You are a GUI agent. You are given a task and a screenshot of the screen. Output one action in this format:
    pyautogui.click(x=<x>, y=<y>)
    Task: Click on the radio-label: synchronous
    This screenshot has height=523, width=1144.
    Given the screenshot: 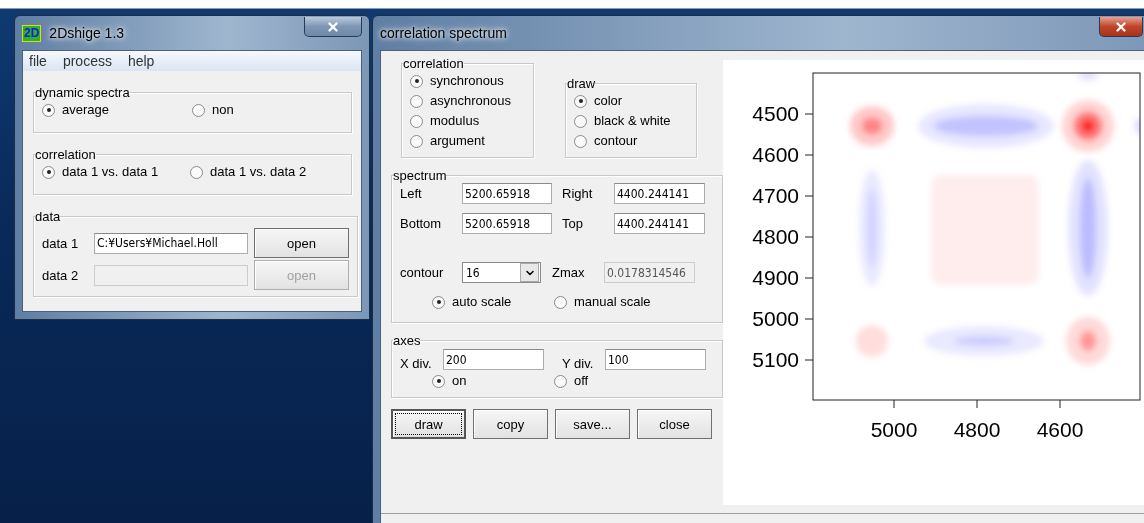 What is the action you would take?
    pyautogui.click(x=467, y=81)
    